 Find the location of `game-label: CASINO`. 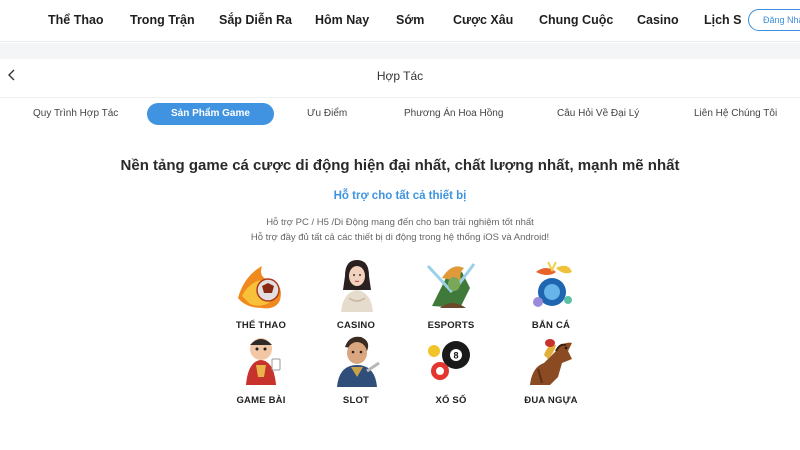

game-label: CASINO is located at coordinates (356, 325).